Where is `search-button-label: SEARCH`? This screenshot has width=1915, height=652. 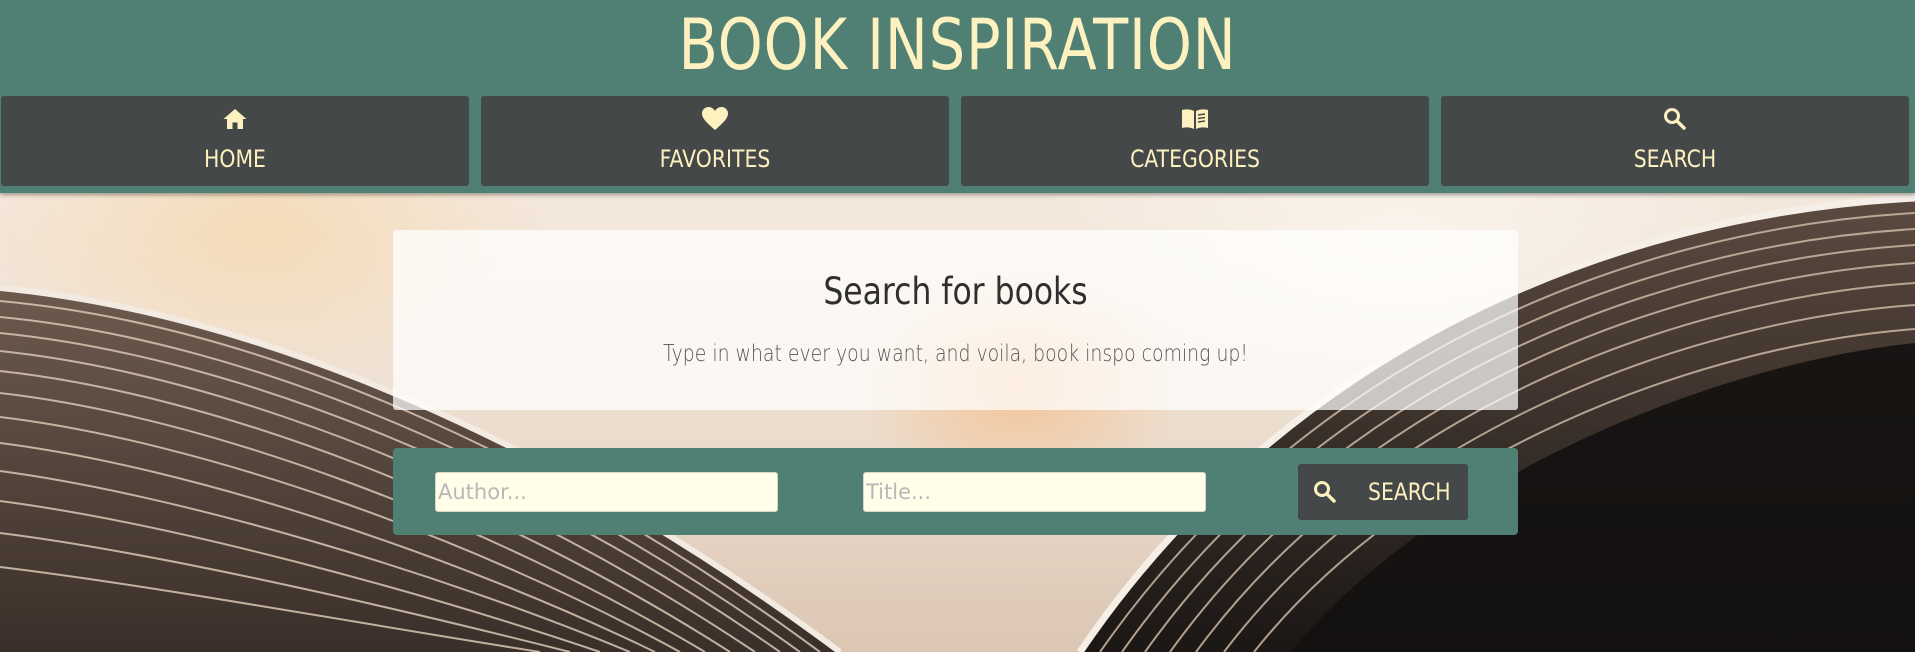
search-button-label: SEARCH is located at coordinates (1409, 492).